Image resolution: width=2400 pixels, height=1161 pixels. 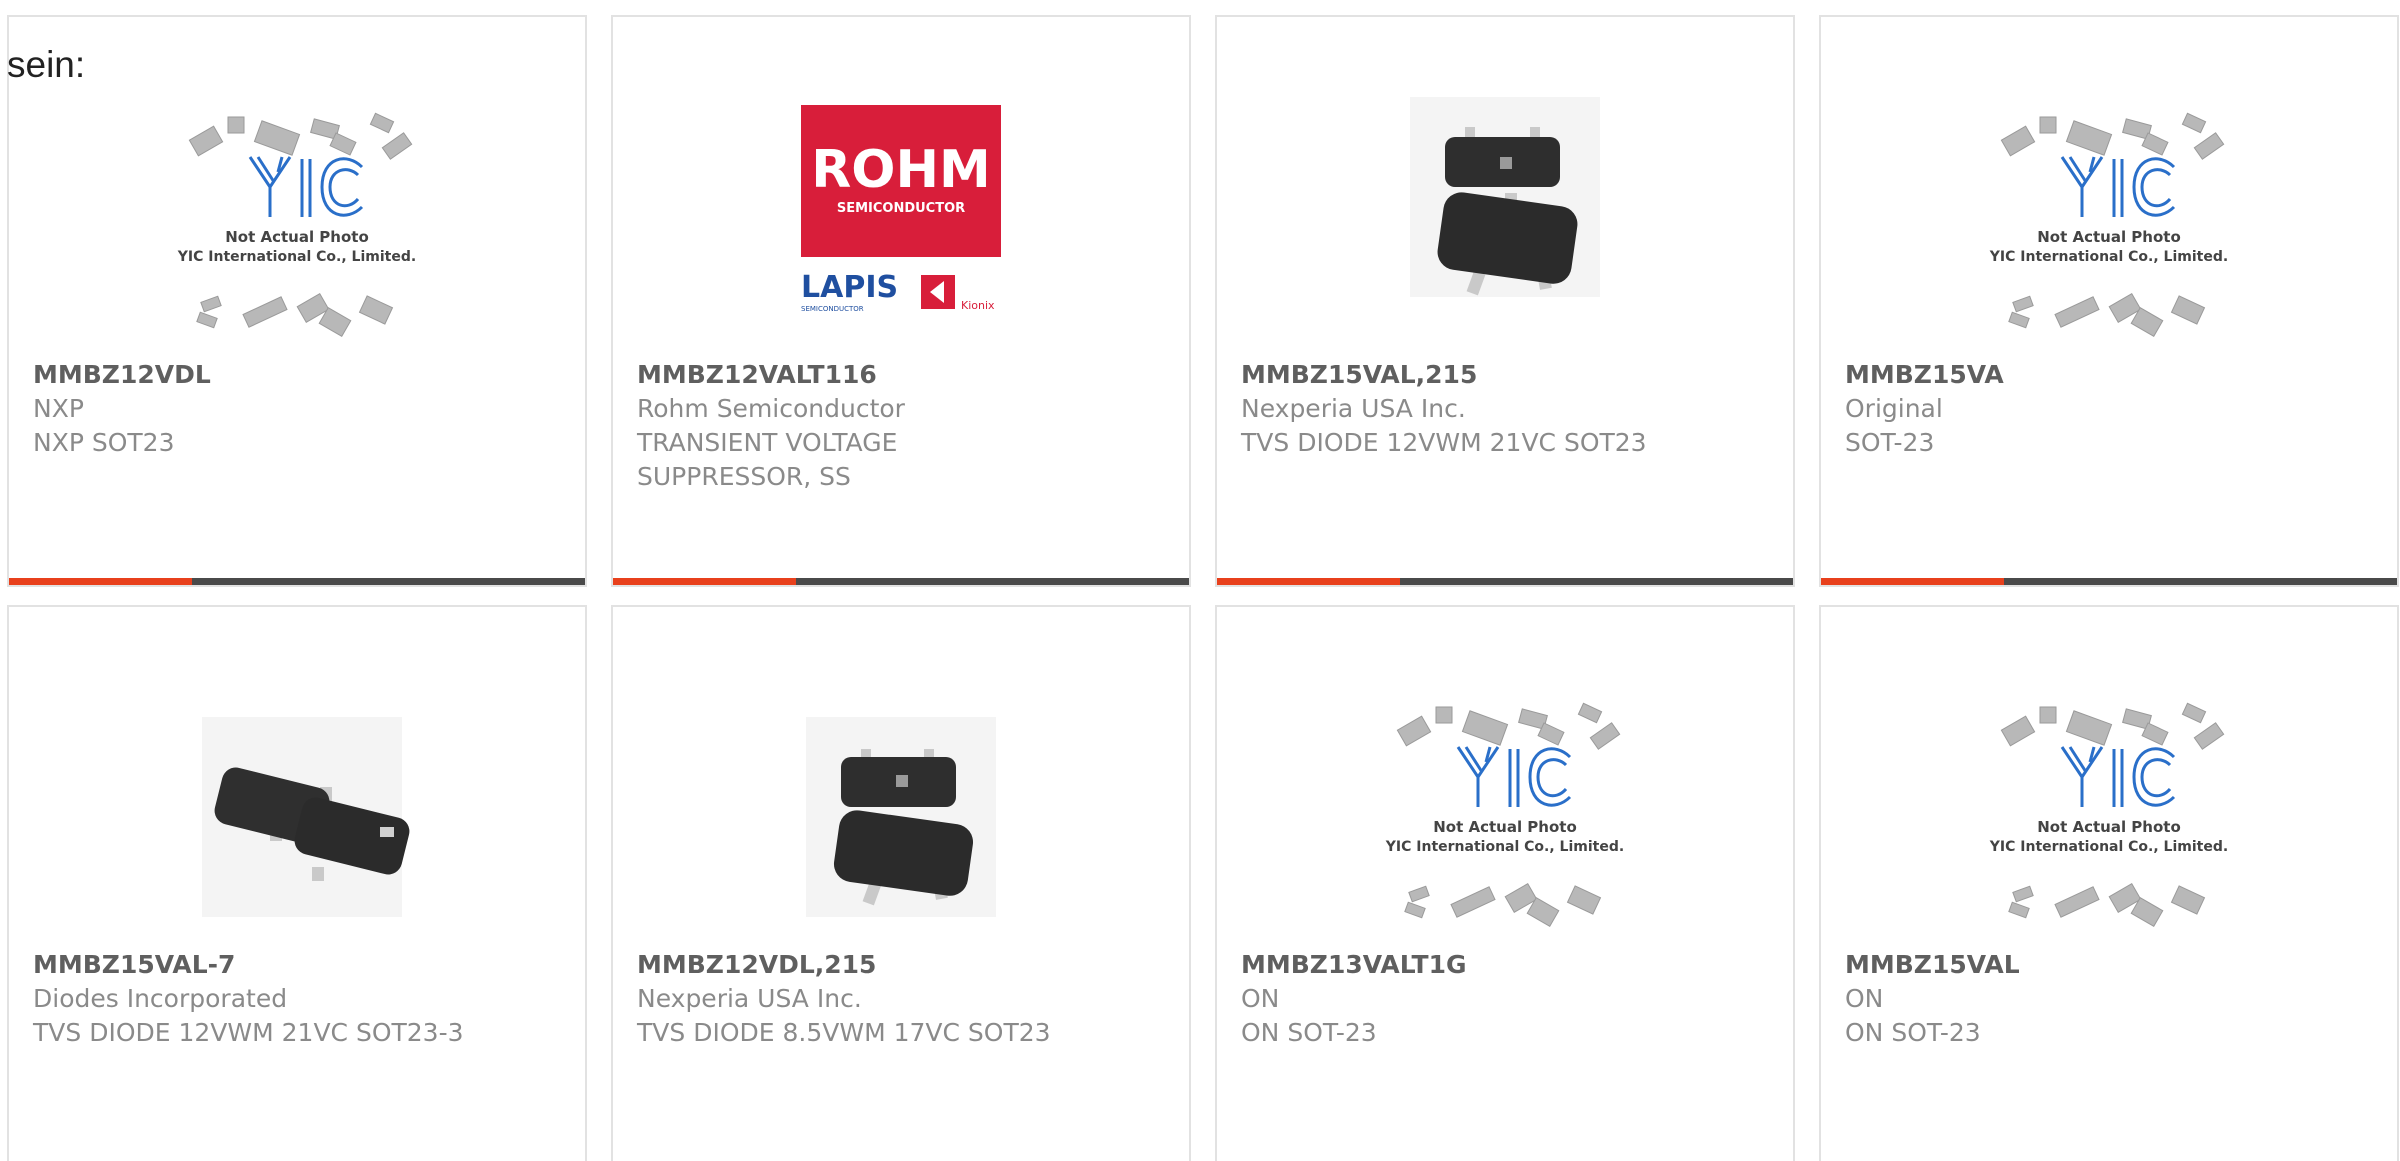 What do you see at coordinates (901, 375) in the screenshot?
I see `part-number: MMBZ12VALT116` at bounding box center [901, 375].